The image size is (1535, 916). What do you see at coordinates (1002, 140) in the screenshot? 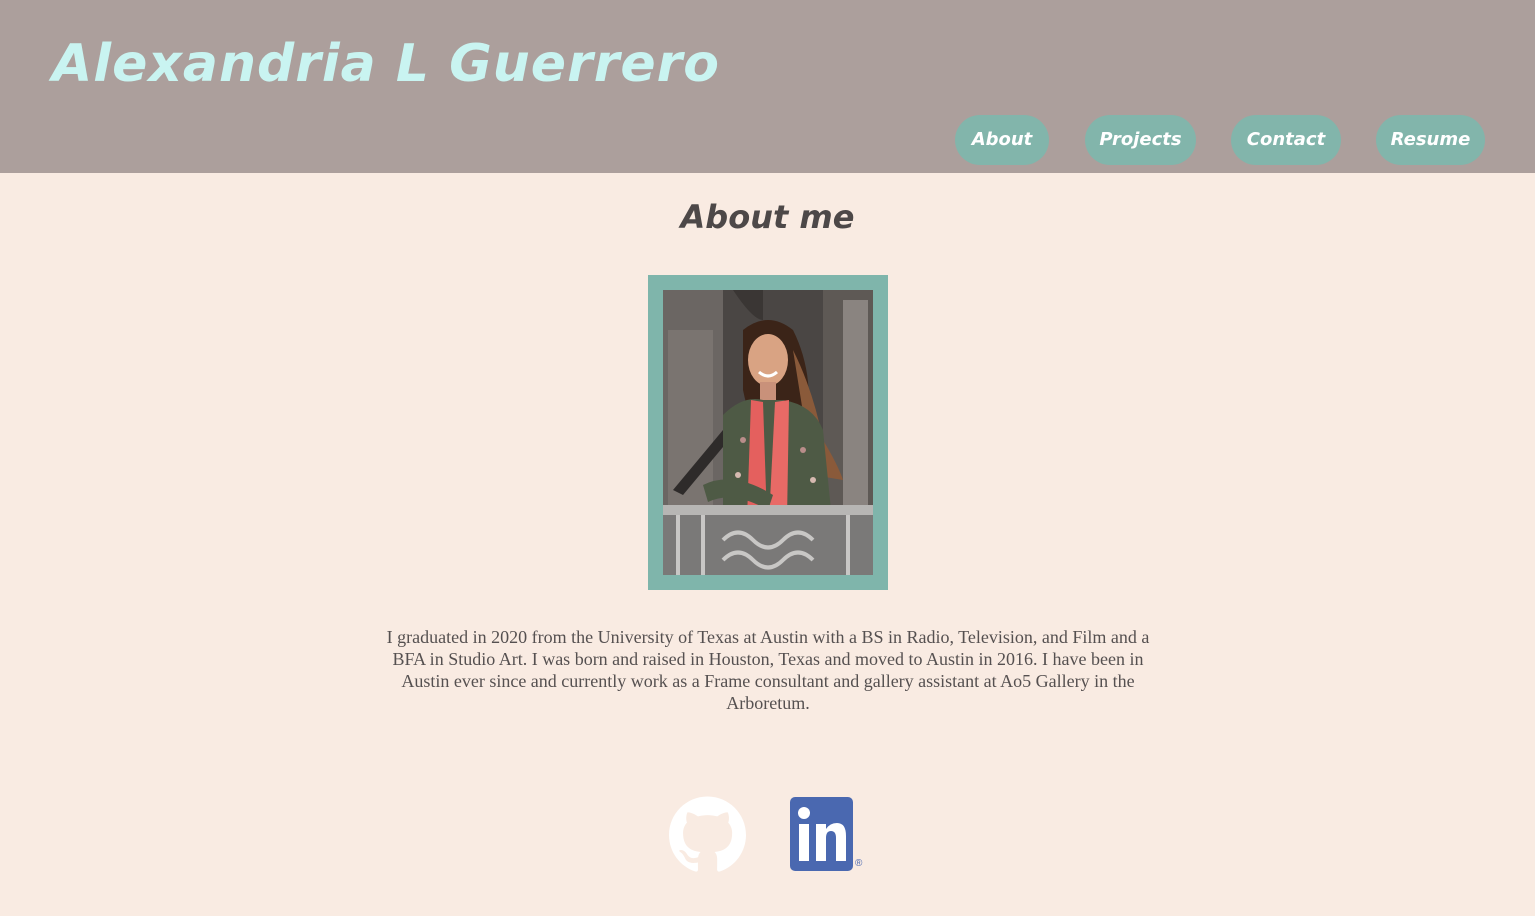
I see `nav-about-button: About` at bounding box center [1002, 140].